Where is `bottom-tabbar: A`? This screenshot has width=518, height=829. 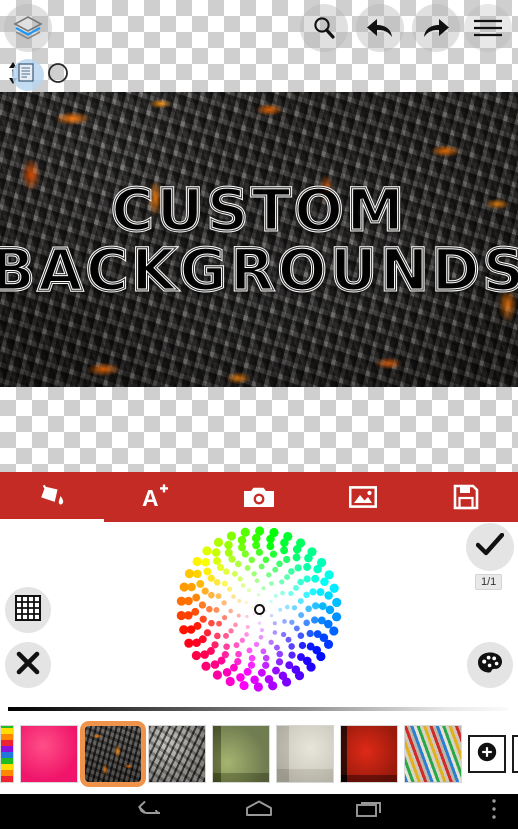 bottom-tabbar: A is located at coordinates (259, 497).